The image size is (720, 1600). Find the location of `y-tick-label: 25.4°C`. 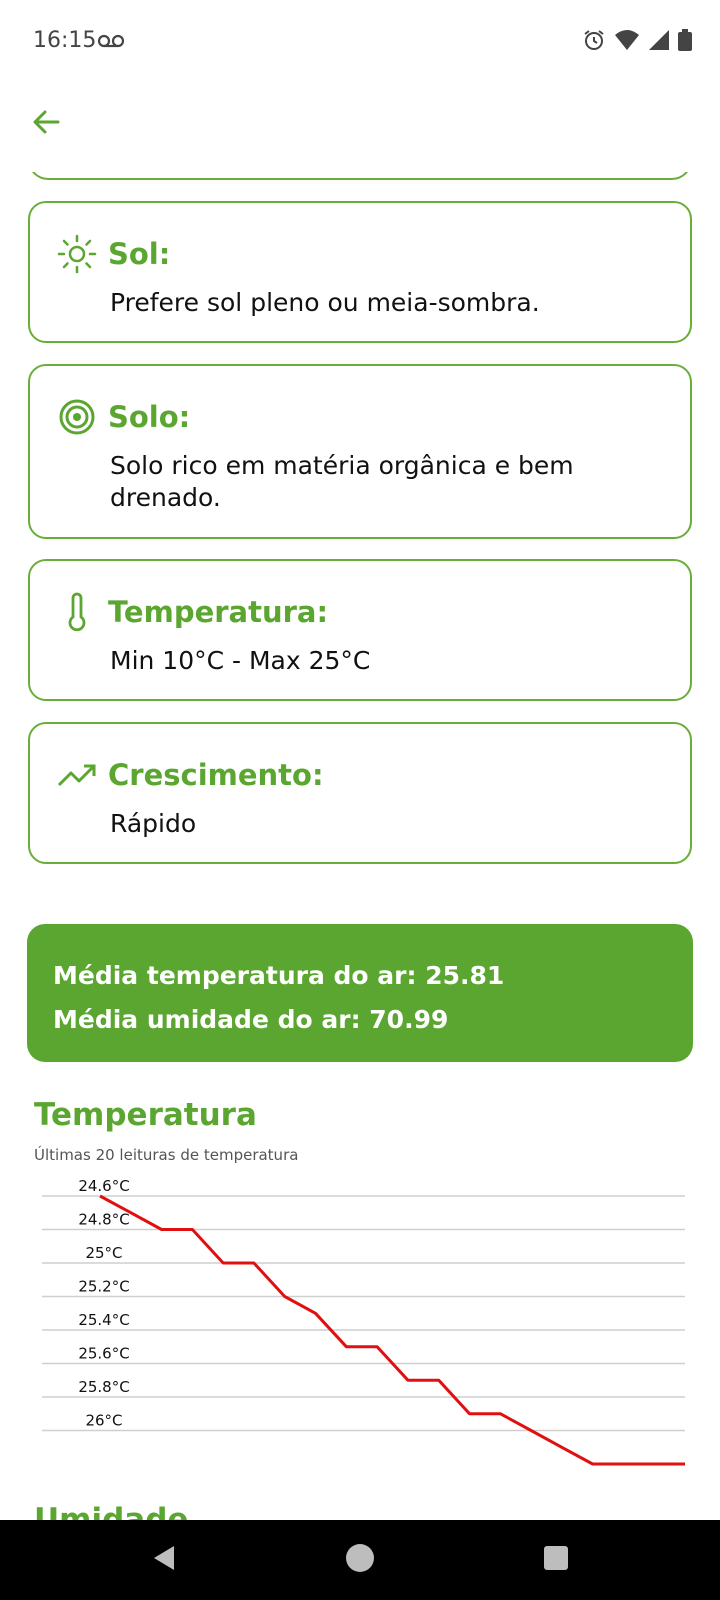

y-tick-label: 25.4°C is located at coordinates (103, 1320).